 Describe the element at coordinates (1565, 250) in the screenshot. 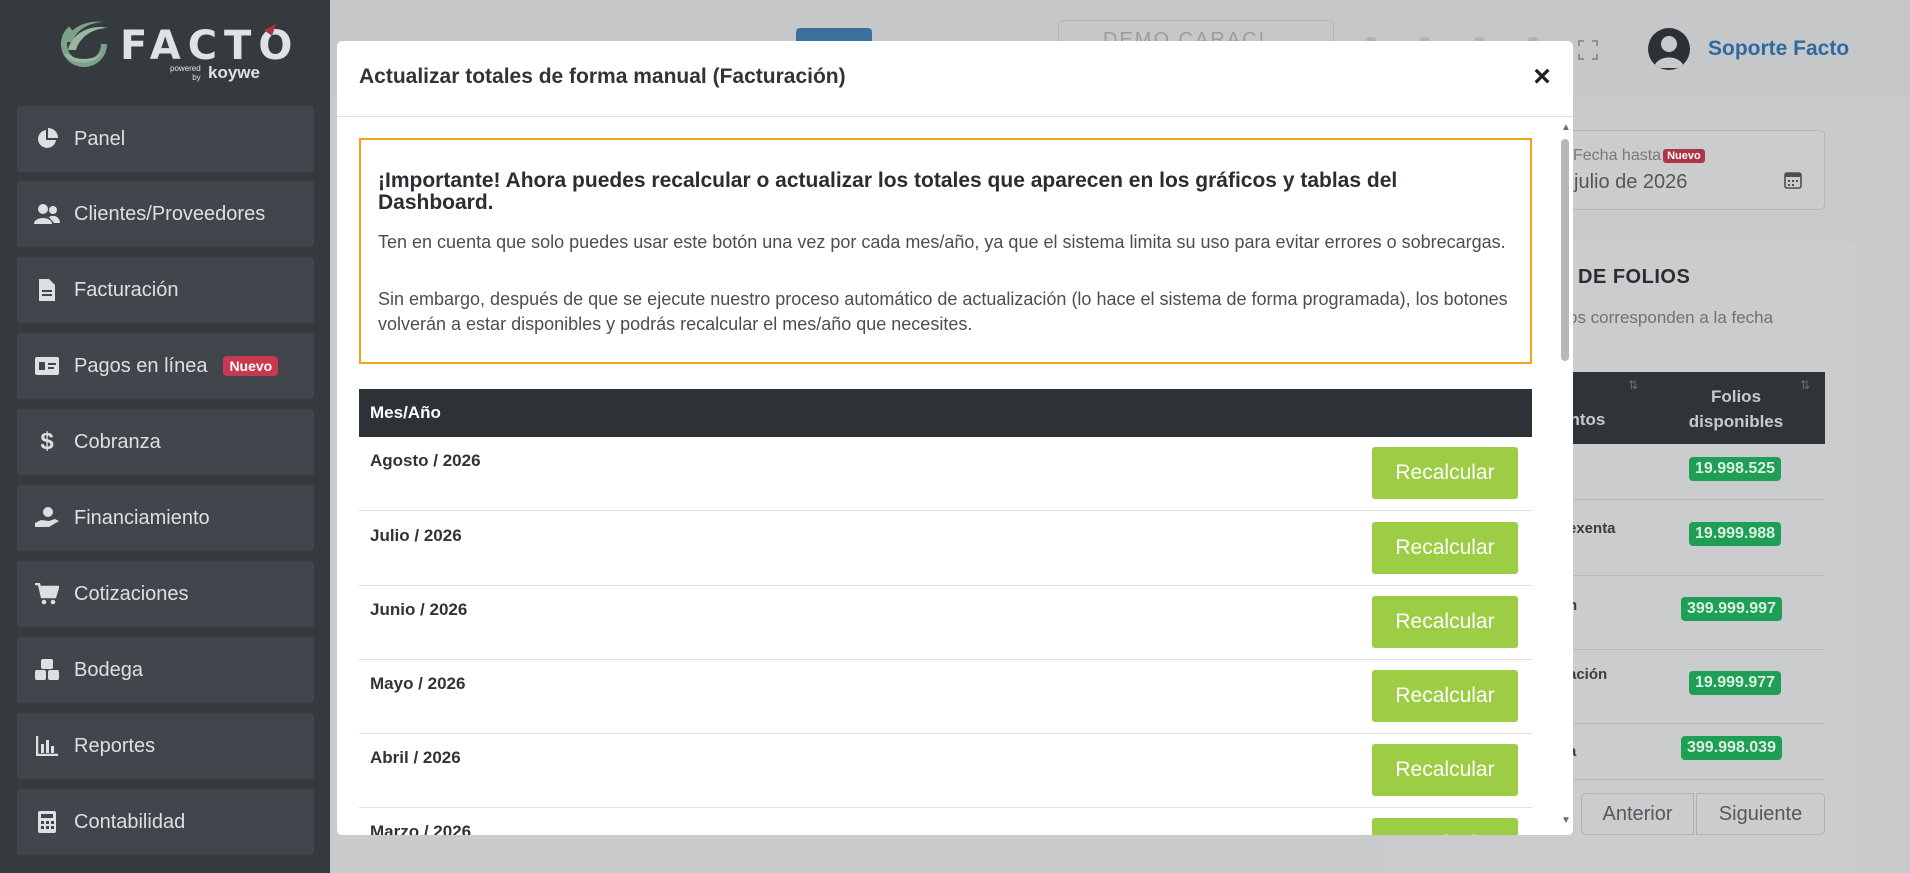

I see `scroll-thumb` at that location.